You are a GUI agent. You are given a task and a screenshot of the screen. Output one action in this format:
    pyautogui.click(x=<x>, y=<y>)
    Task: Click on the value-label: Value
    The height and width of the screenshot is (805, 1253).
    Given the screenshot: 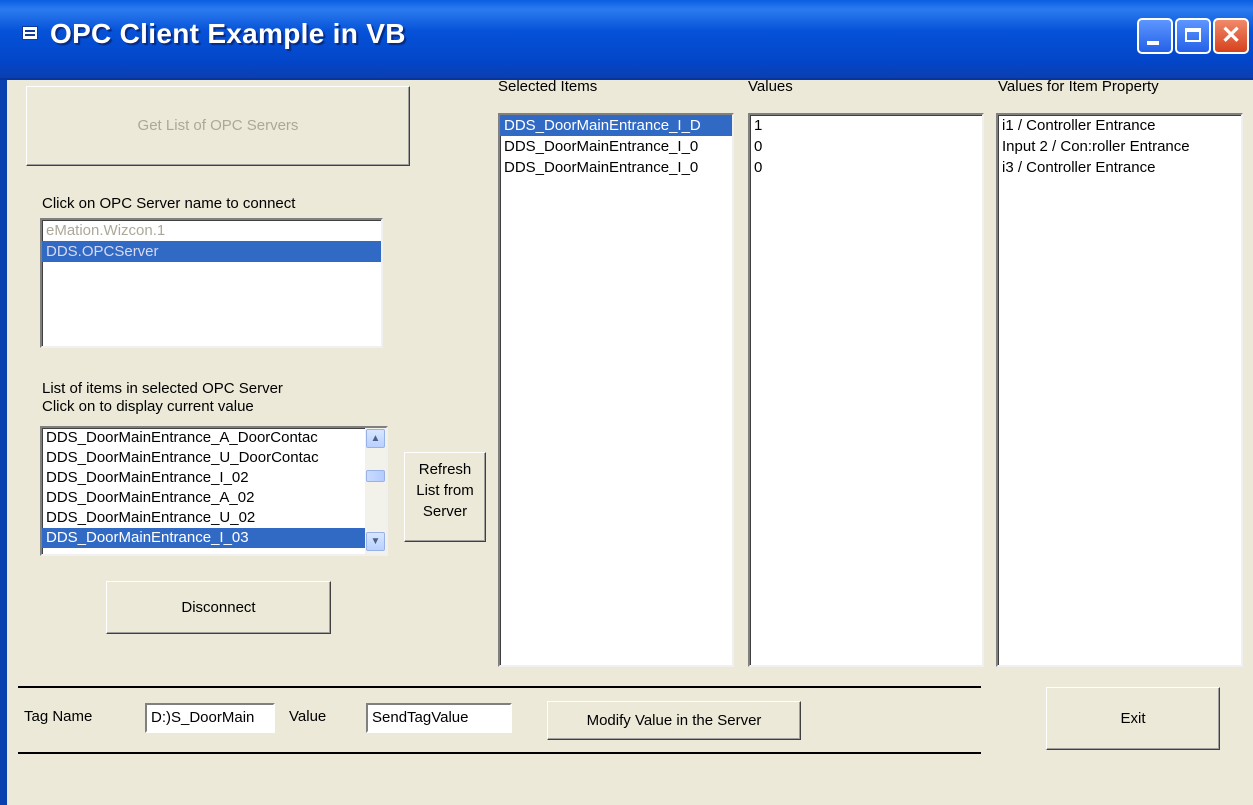 What is the action you would take?
    pyautogui.click(x=308, y=716)
    